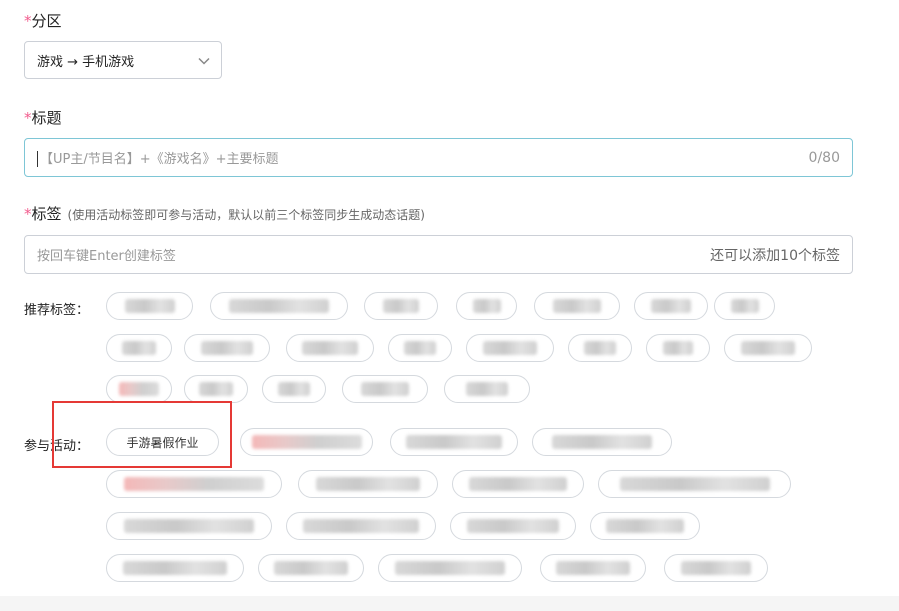 This screenshot has height=611, width=899. Describe the element at coordinates (438, 254) in the screenshot. I see `tags-input: 按回车键Enter创建标签 还可以添加10个标签` at that location.